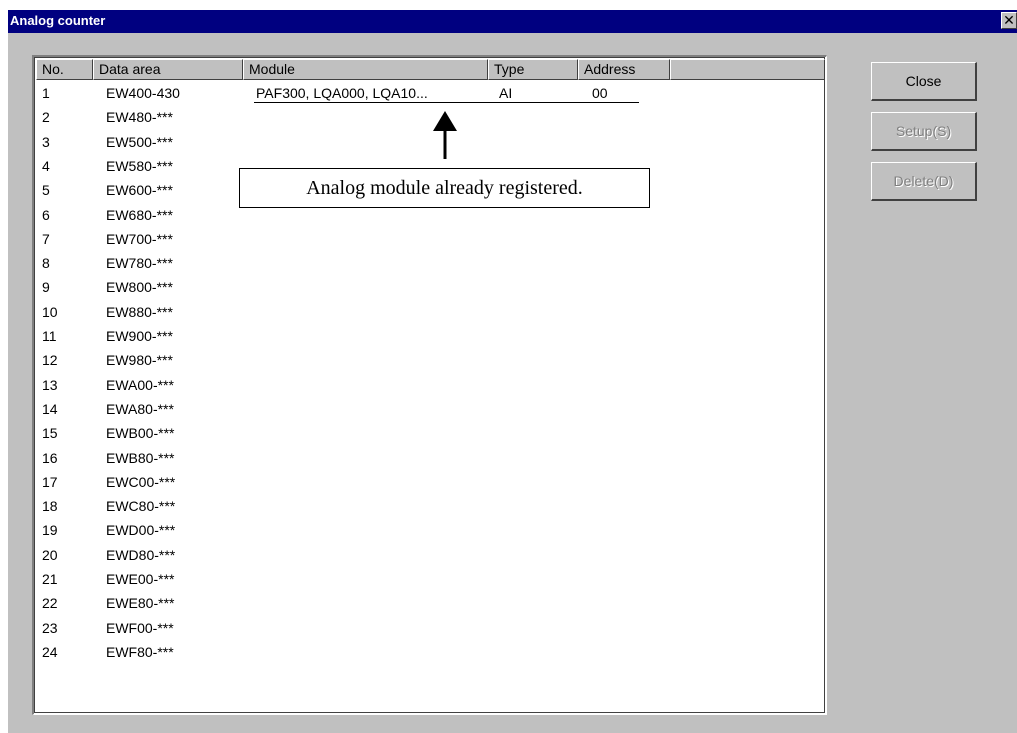 The width and height of the screenshot is (1017, 733). What do you see at coordinates (139, 287) in the screenshot?
I see `row-data-area: EW800-***` at bounding box center [139, 287].